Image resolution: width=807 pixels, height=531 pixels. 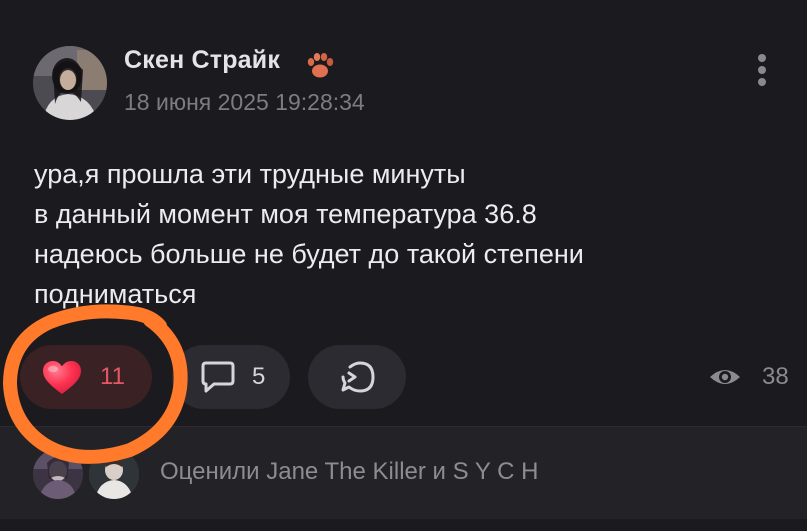 I want to click on speech-bubble-icon, so click(x=218, y=377).